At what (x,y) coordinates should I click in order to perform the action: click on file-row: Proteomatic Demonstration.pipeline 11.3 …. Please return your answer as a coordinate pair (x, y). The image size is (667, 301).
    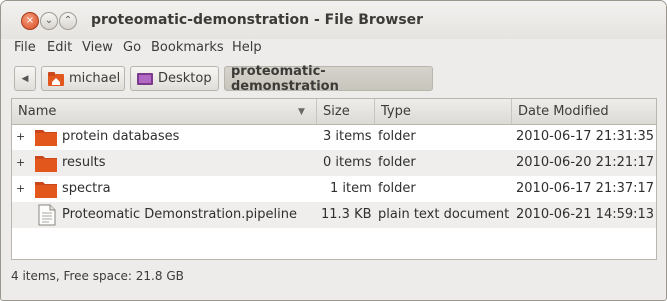
    Looking at the image, I should click on (334, 215).